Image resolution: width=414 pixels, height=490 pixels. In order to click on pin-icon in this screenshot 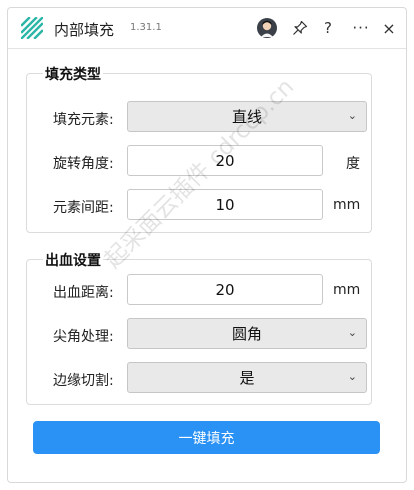, I will do `click(300, 28)`.